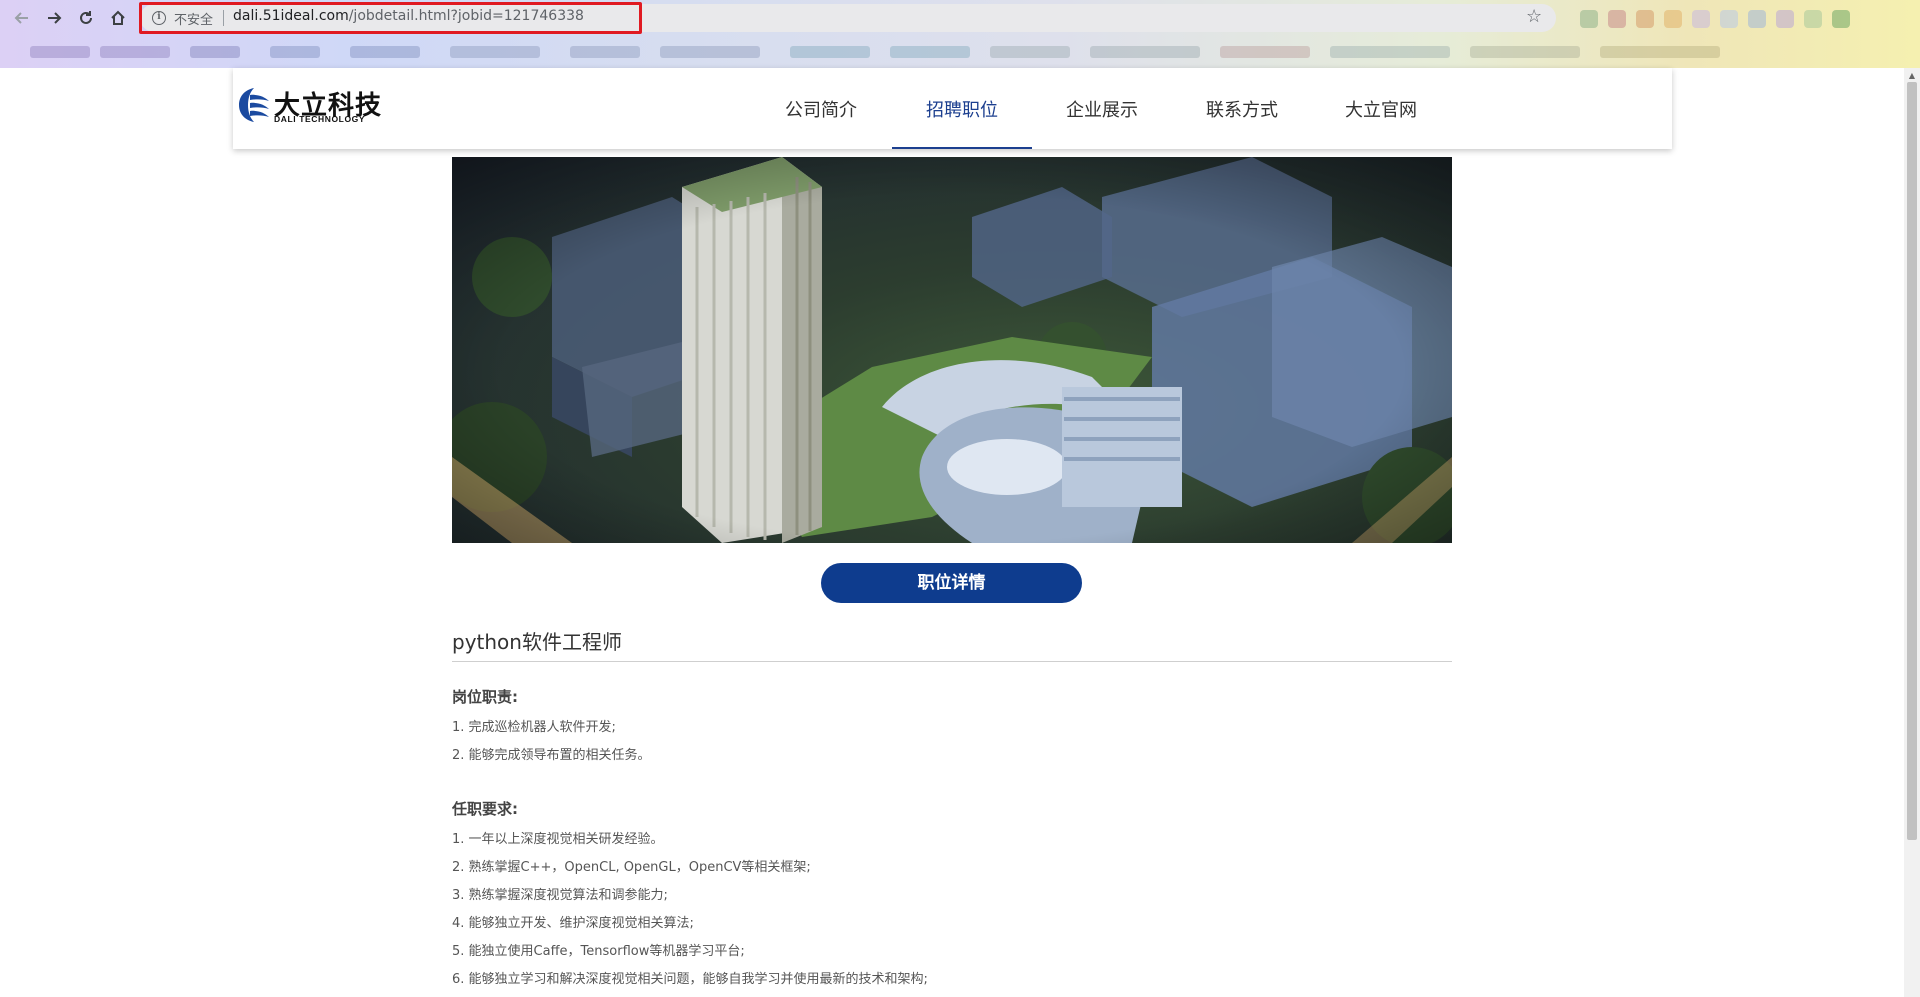  I want to click on requirement-item: 5. 能独立使用Caffe，Tensorflow等机器学习平台;, so click(598, 951).